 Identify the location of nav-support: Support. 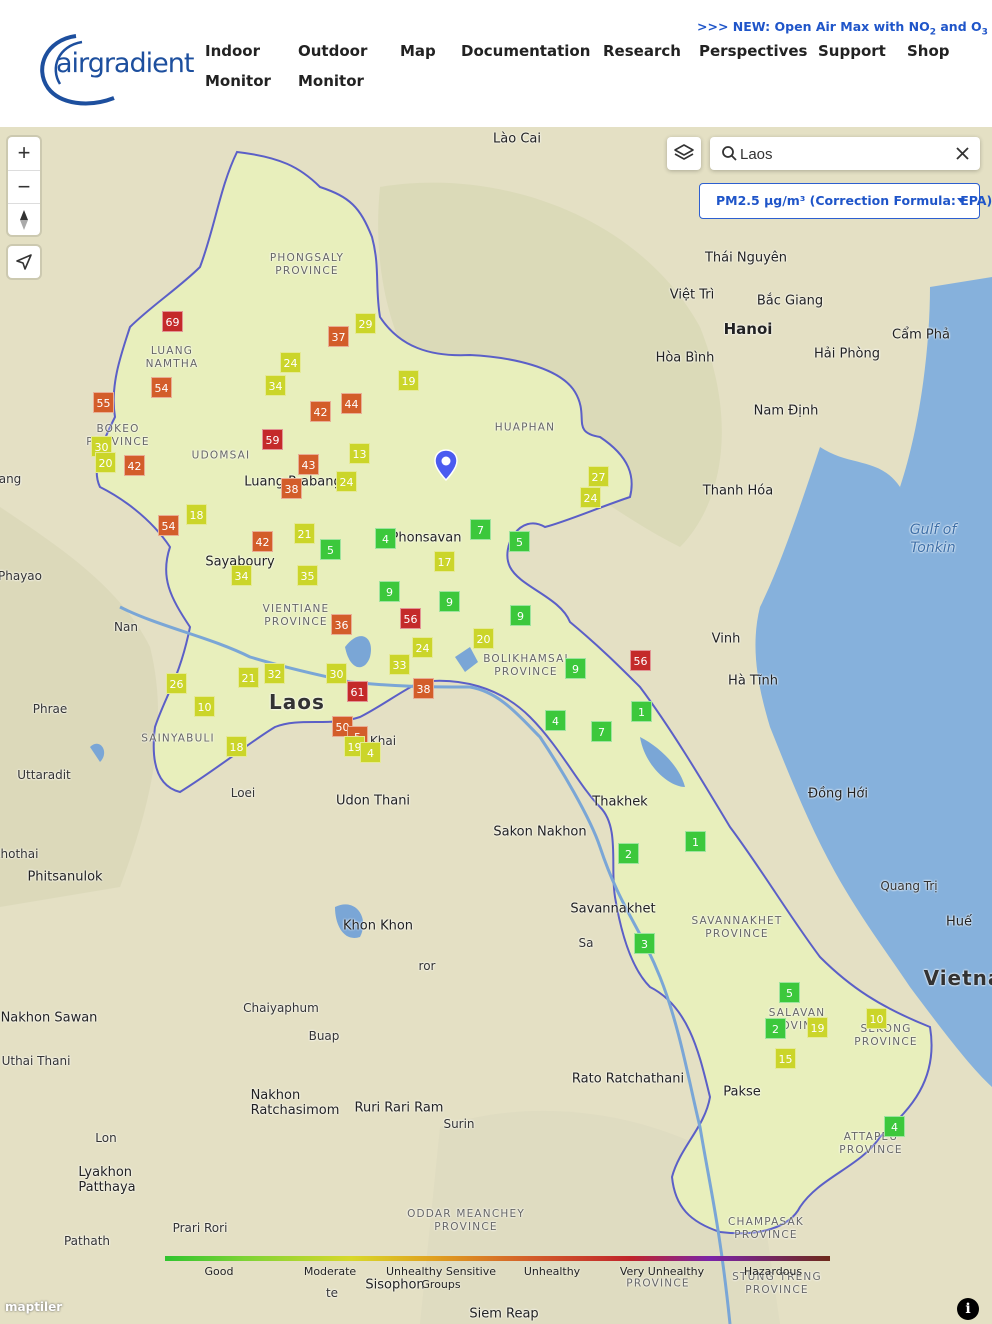
(852, 51).